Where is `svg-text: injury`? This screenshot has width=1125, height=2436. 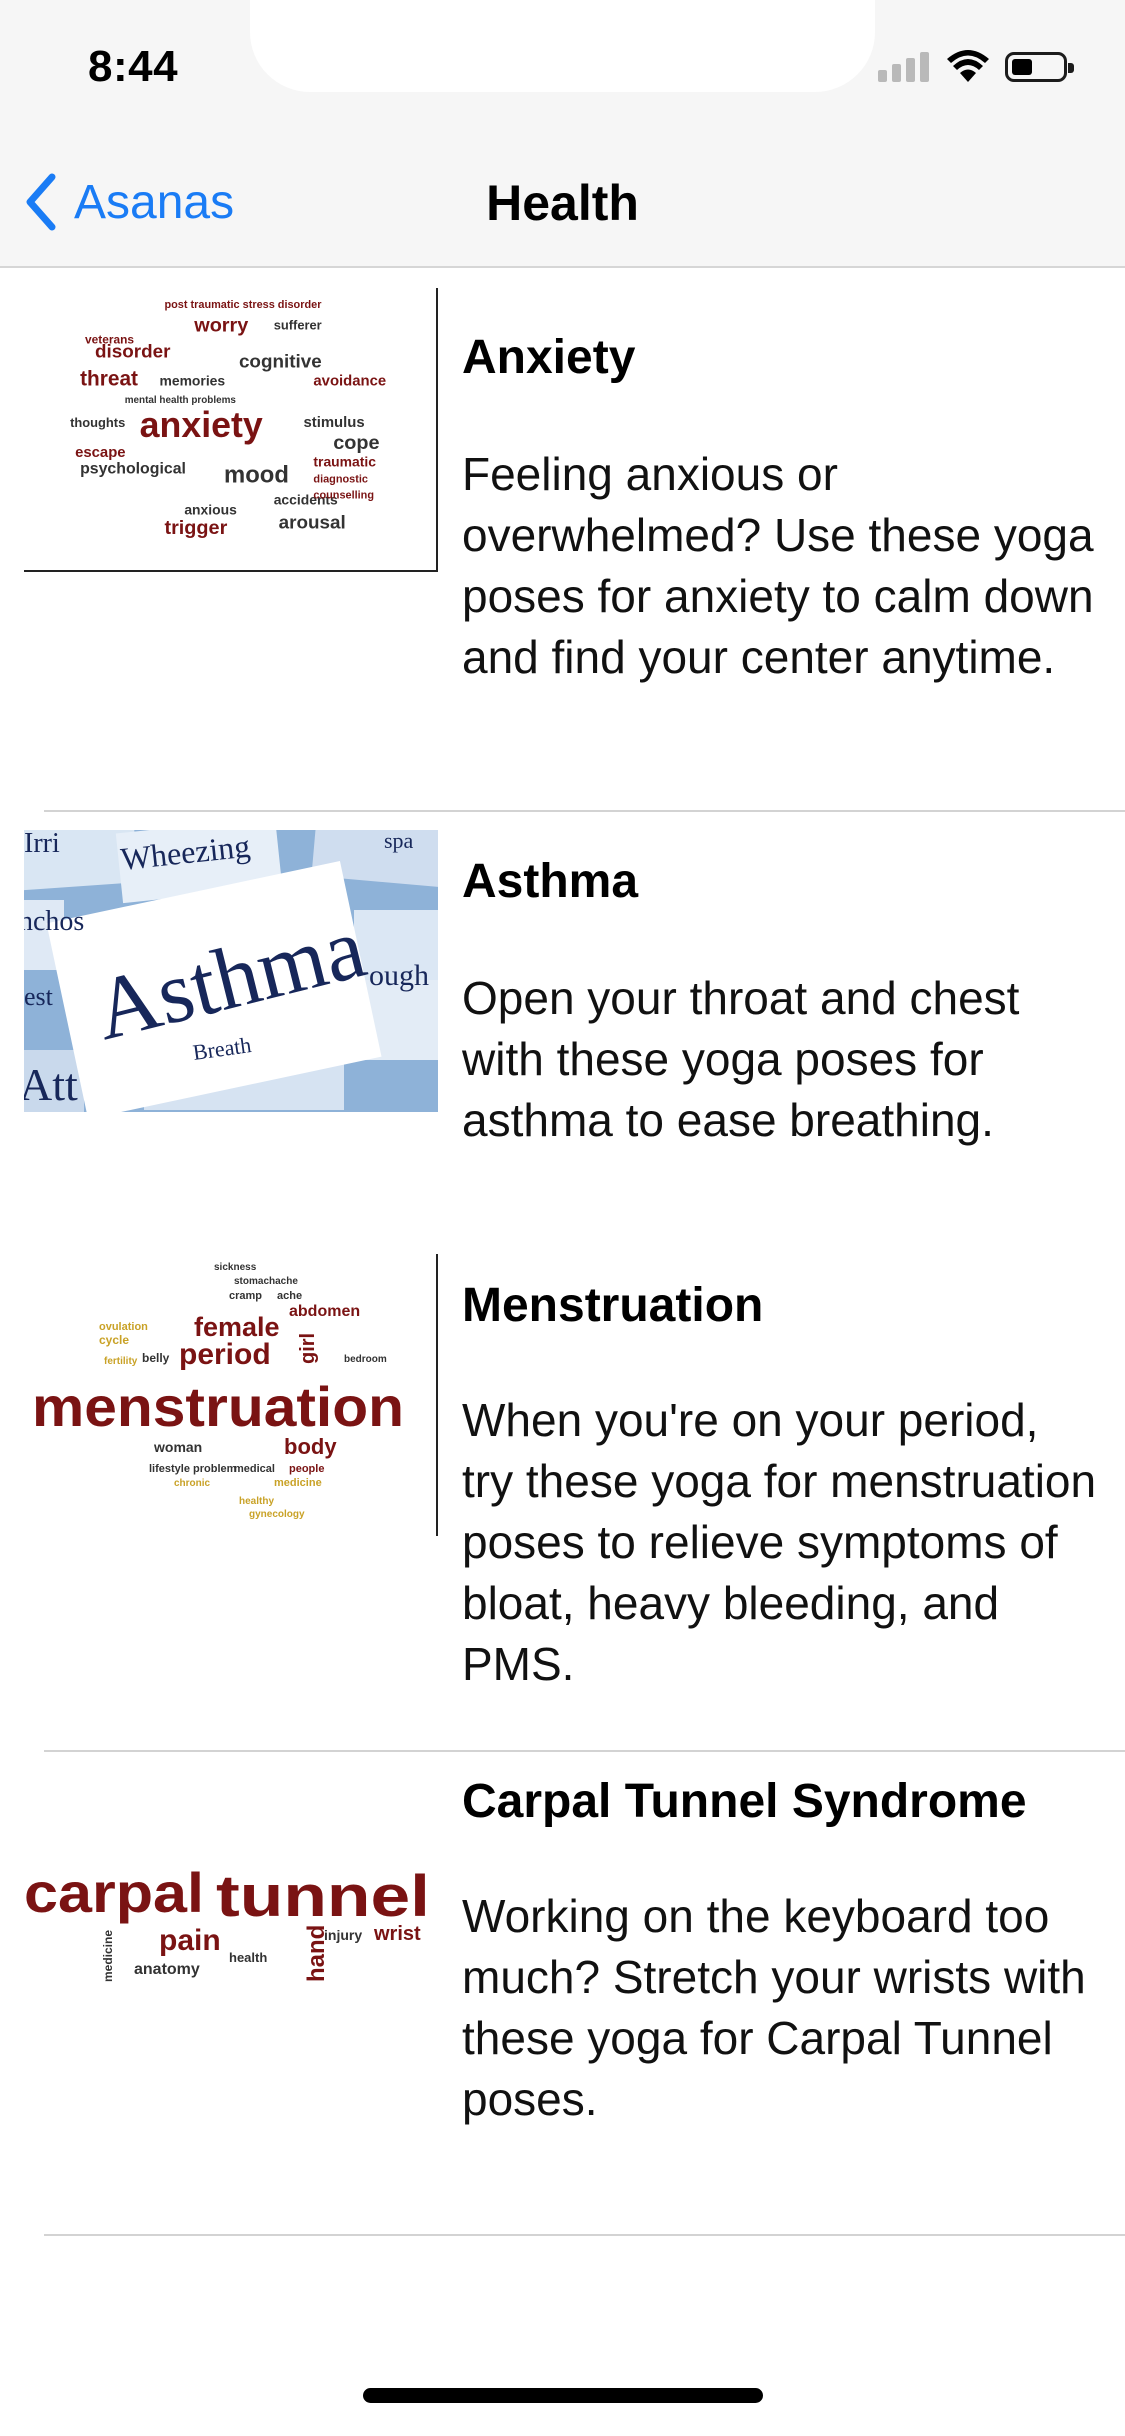
svg-text: injury is located at coordinates (343, 1935).